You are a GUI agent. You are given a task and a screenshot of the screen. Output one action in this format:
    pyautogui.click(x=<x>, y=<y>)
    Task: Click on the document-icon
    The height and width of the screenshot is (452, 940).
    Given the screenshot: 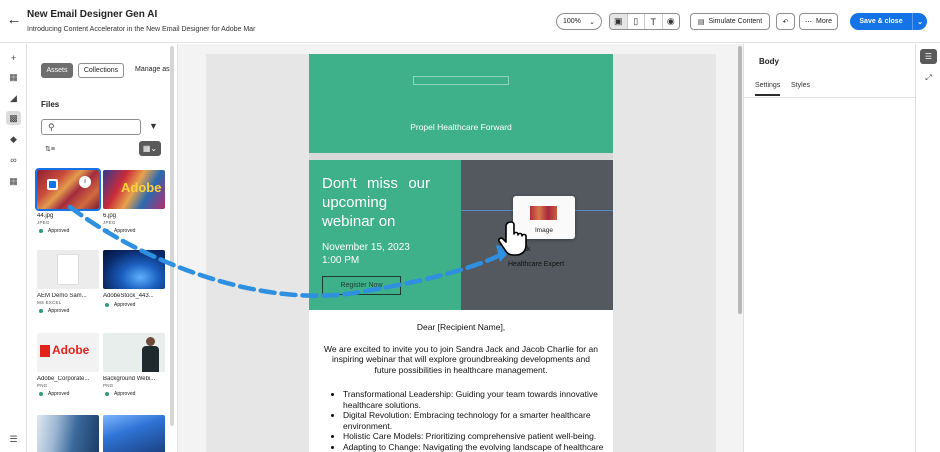 What is the action you would take?
    pyautogui.click(x=68, y=269)
    